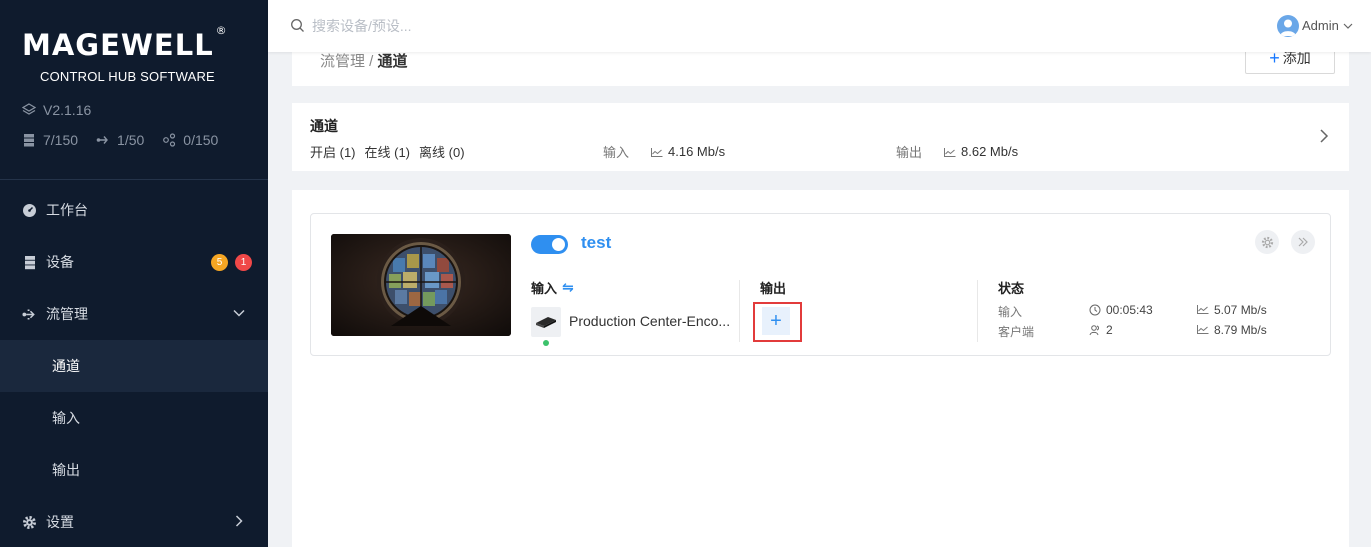 Image resolution: width=1371 pixels, height=547 pixels. I want to click on summary-output-rate: 输出 8.62 Mb/s, so click(957, 151).